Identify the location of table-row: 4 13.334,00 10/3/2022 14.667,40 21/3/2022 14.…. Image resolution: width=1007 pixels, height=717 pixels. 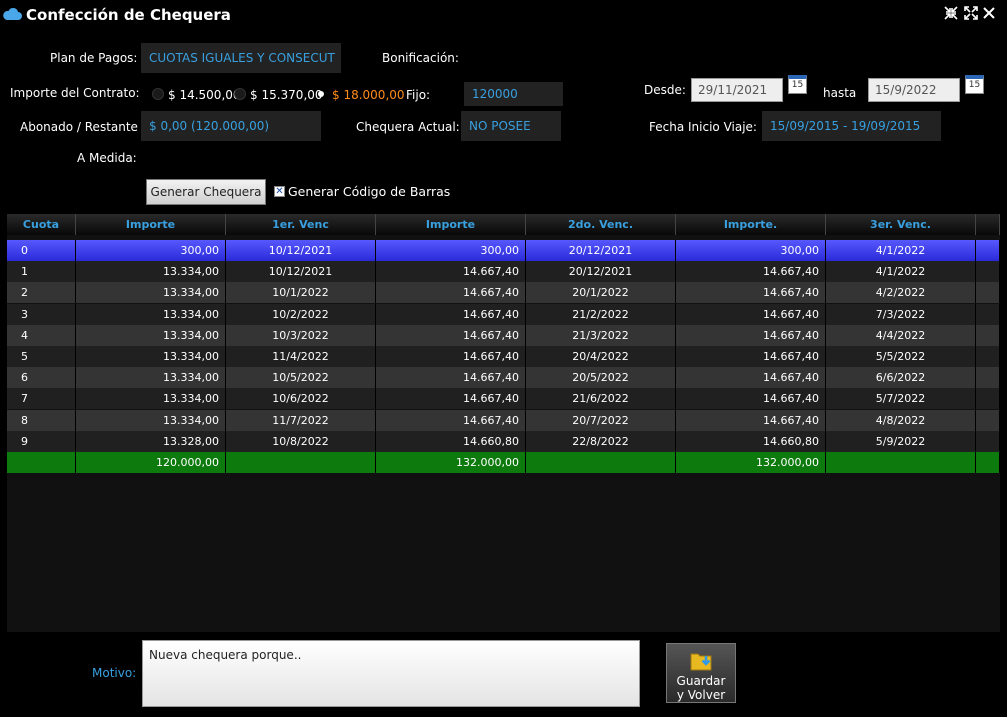
(503, 335).